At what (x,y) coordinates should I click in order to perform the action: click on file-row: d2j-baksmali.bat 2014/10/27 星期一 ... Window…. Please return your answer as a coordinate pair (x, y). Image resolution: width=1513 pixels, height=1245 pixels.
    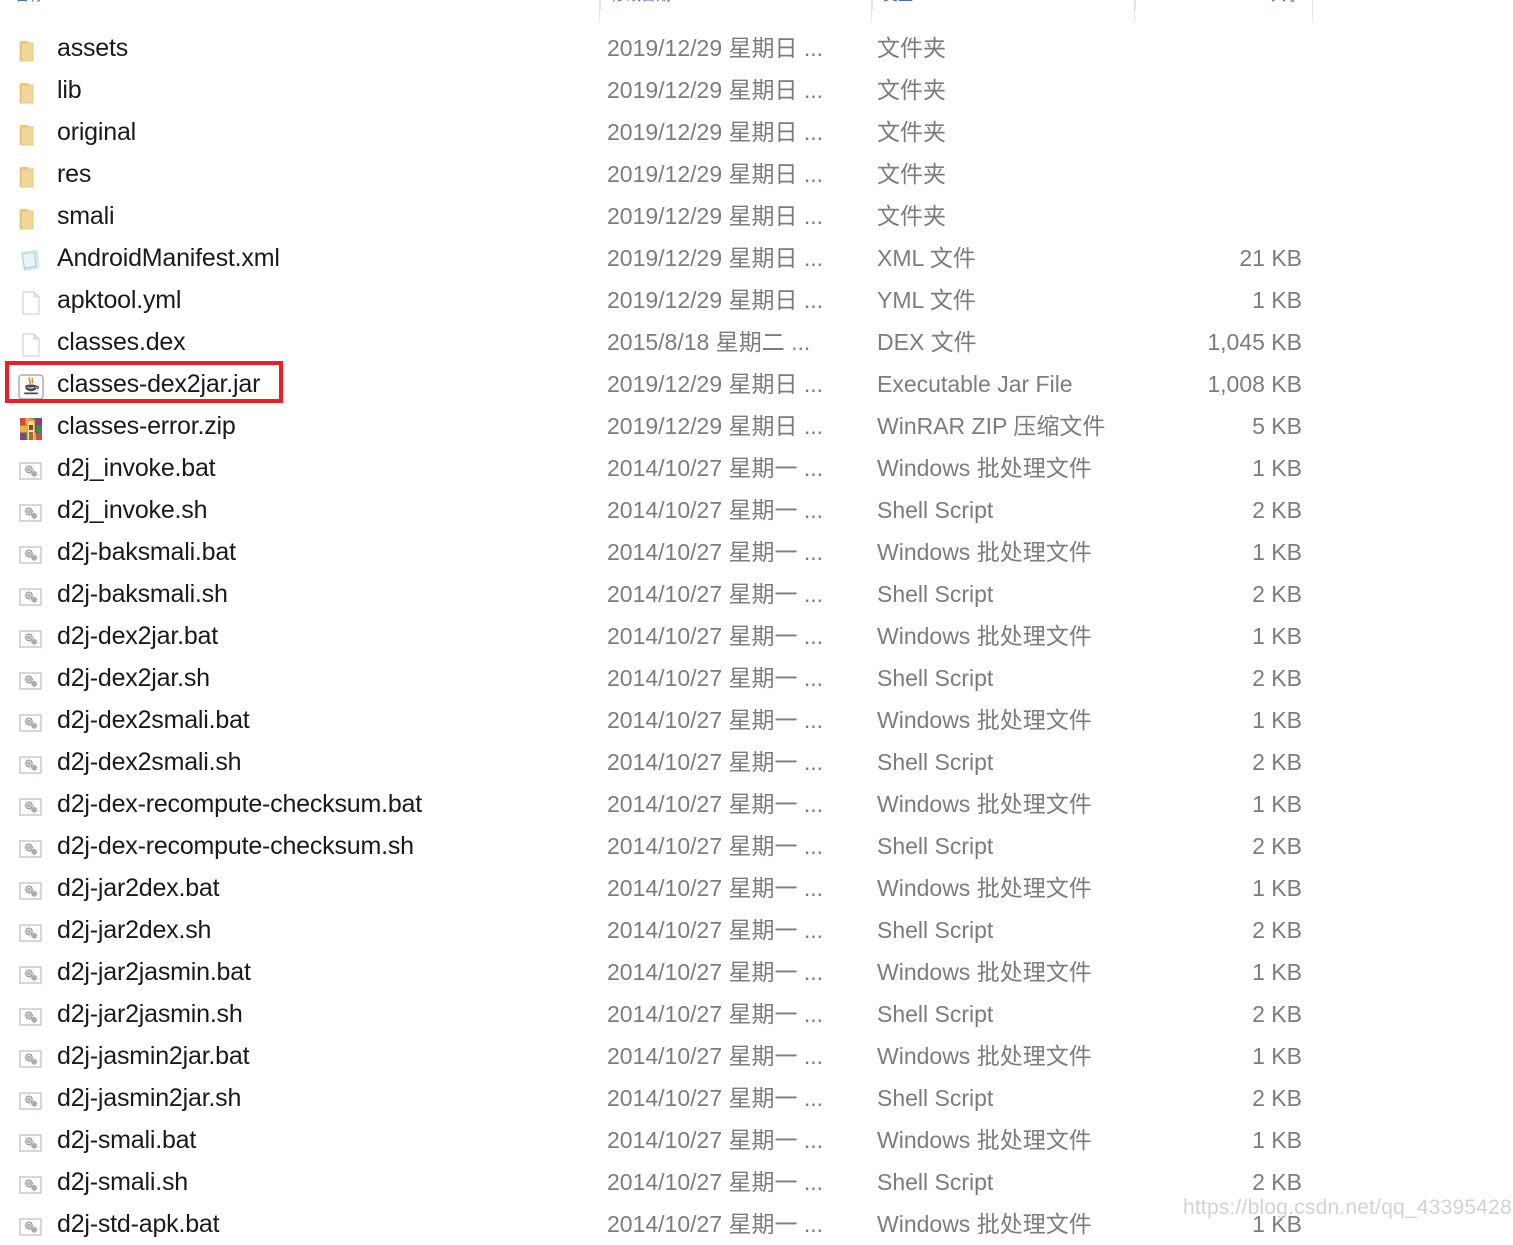
    Looking at the image, I should click on (756, 552).